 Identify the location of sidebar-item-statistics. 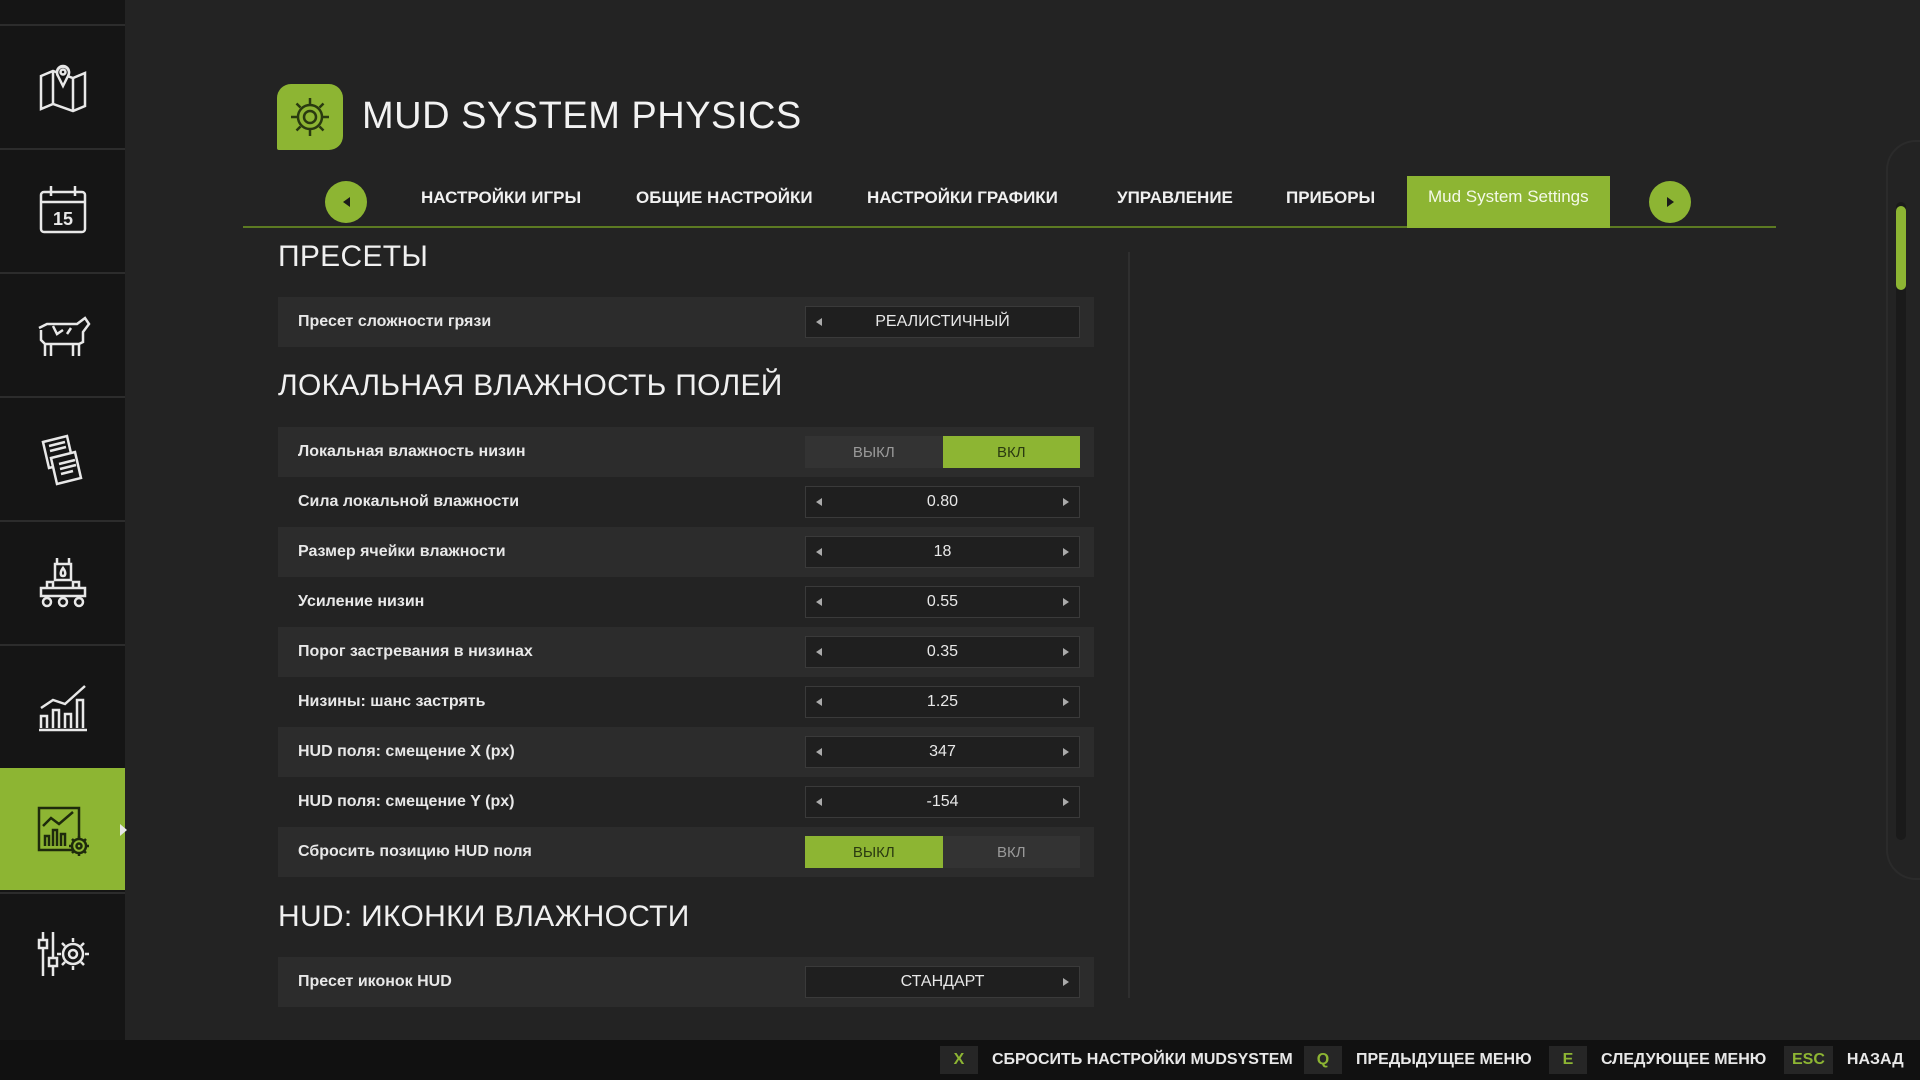
(62, 705).